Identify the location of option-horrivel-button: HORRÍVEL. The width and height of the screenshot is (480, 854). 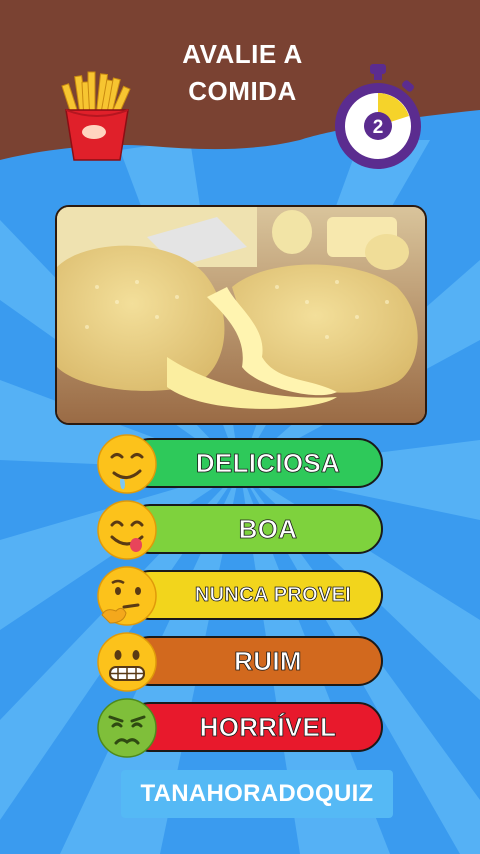
(254, 727).